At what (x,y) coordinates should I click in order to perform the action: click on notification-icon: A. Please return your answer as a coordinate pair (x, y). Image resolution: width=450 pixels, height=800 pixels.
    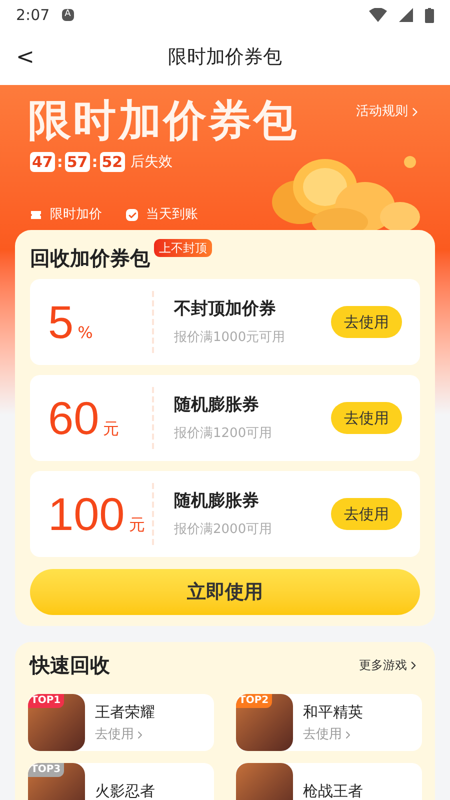
    Looking at the image, I should click on (68, 15).